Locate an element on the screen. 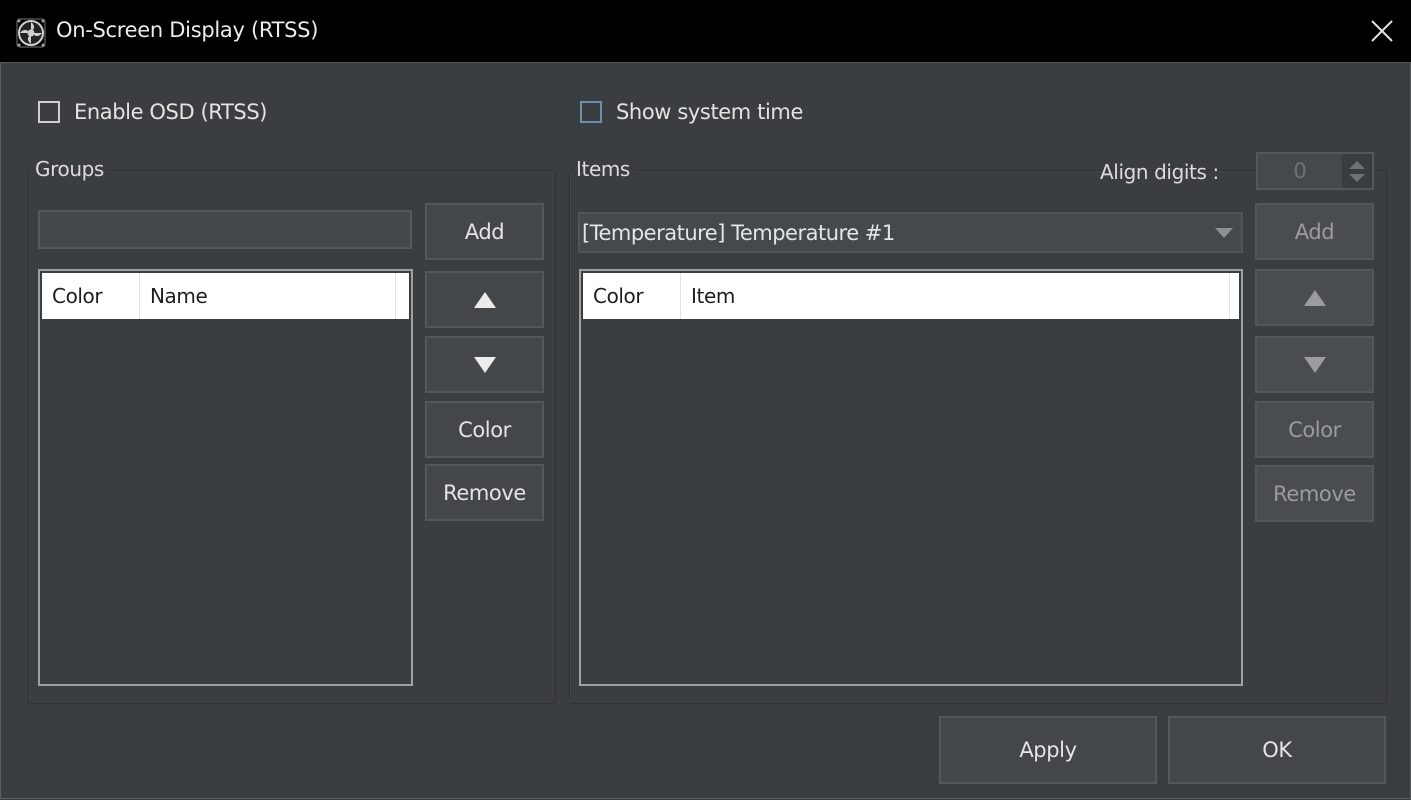  item-select-dropdown: [Temperature] Temperature #1 is located at coordinates (910, 232).